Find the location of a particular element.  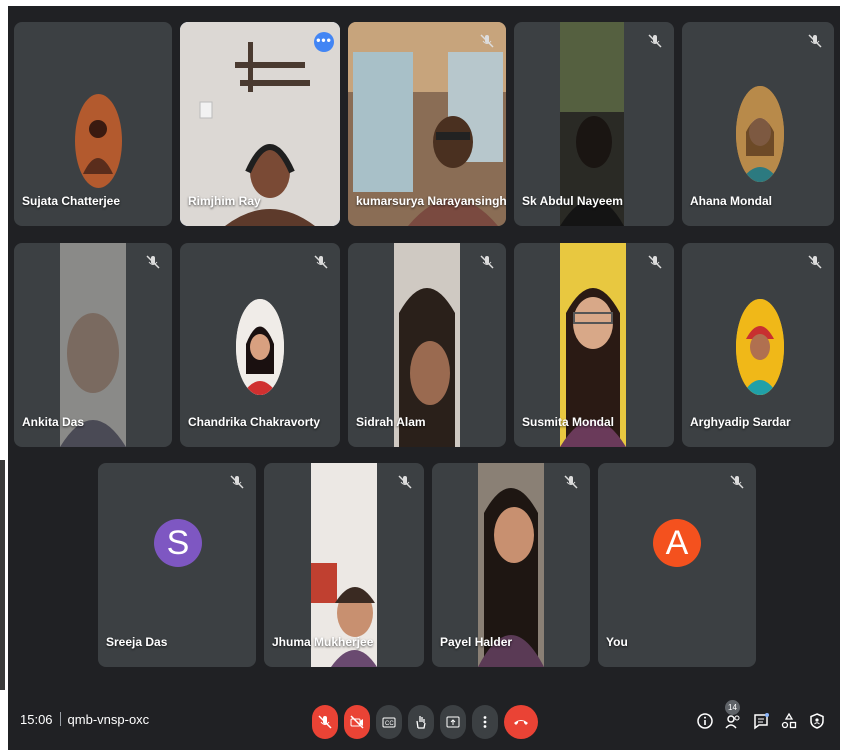

participant-tile-kumarsurya: kumarsurya Narayansingh is located at coordinates (427, 124).